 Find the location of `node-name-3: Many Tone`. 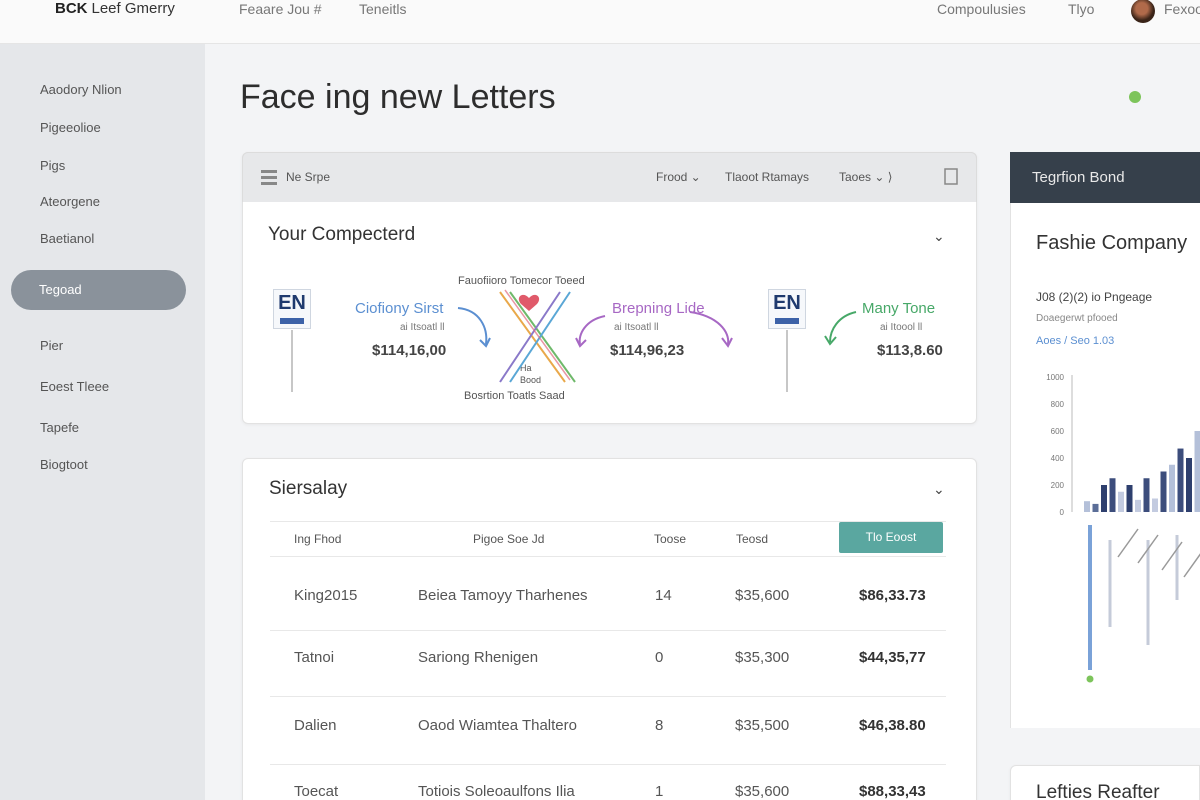

node-name-3: Many Tone is located at coordinates (899, 308).